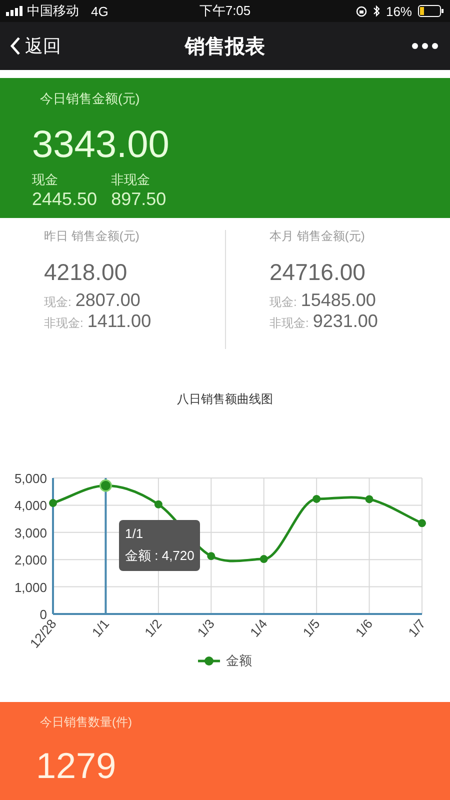 This screenshot has width=450, height=800. What do you see at coordinates (119, 321) in the screenshot?
I see `payment-amount: 1411.00` at bounding box center [119, 321].